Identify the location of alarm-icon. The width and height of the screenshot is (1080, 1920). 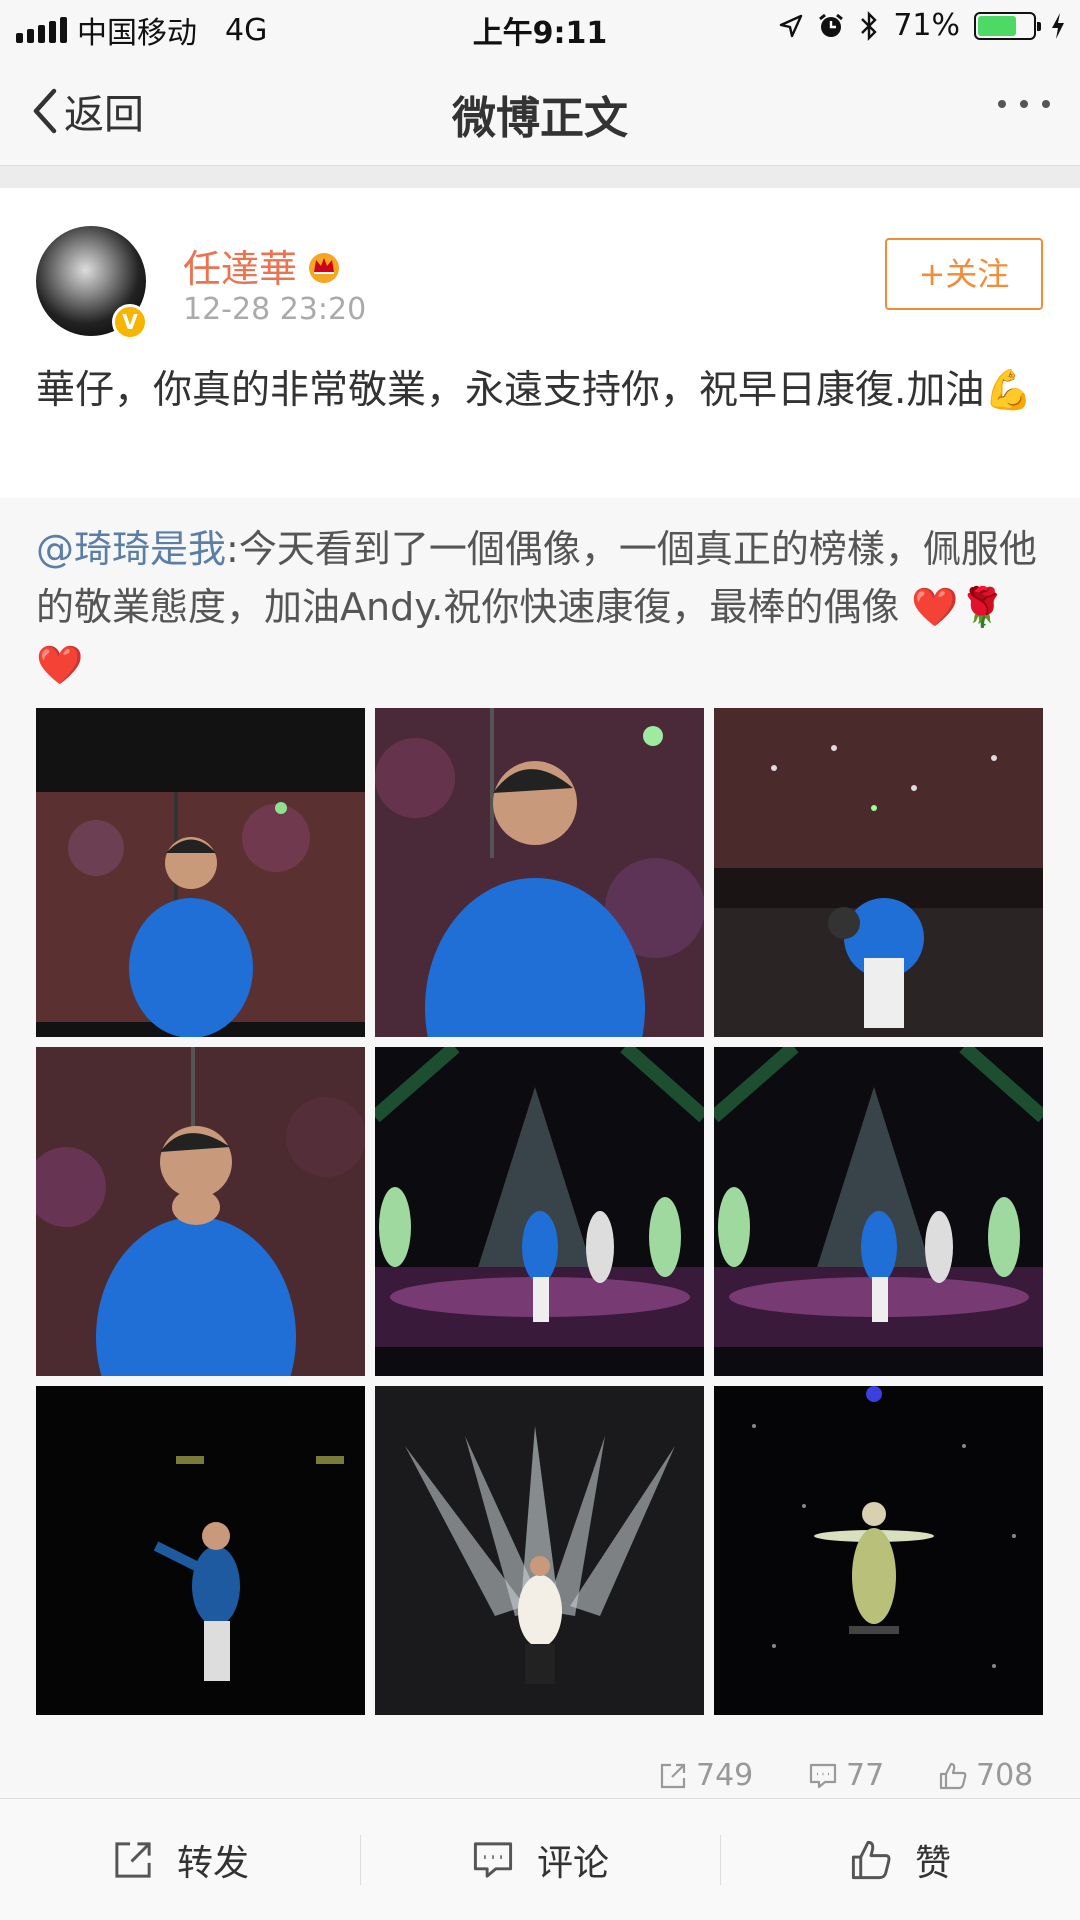
(831, 25).